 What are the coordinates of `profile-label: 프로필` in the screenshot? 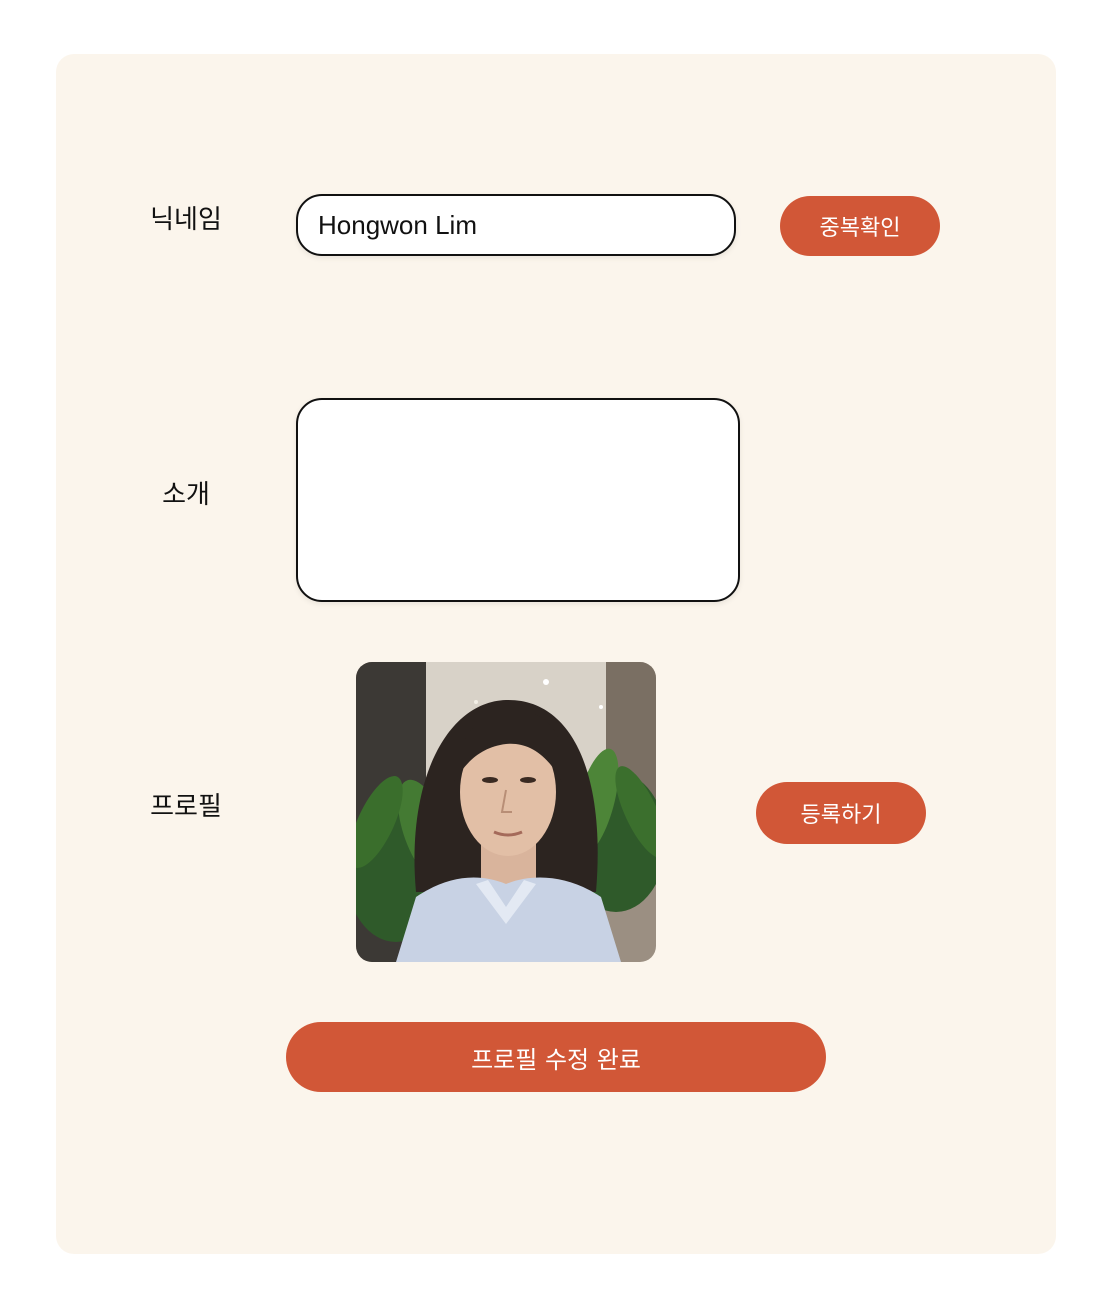 It's located at (186, 807).